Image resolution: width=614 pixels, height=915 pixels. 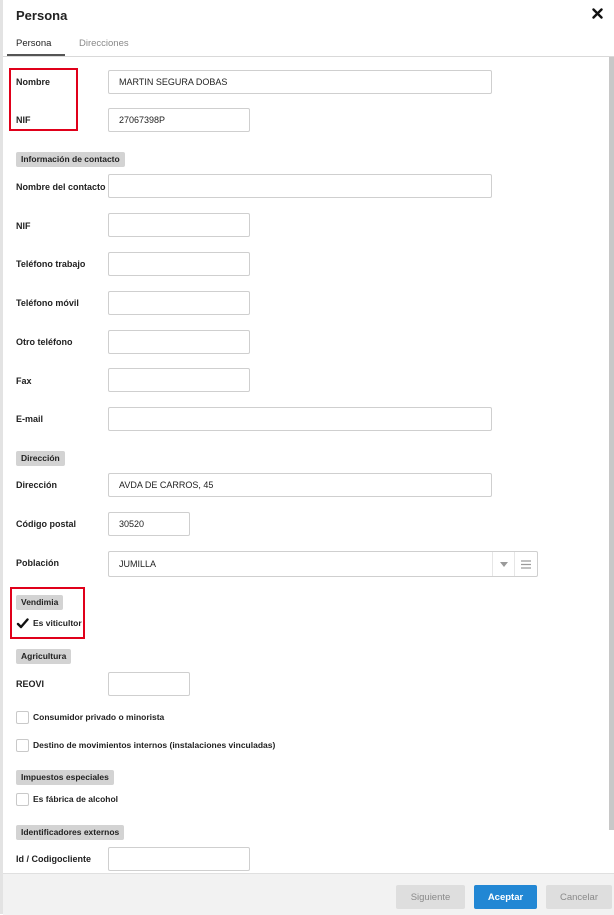 I want to click on dialog-footer: Siguiente Aceptar Cancelar, so click(x=308, y=894).